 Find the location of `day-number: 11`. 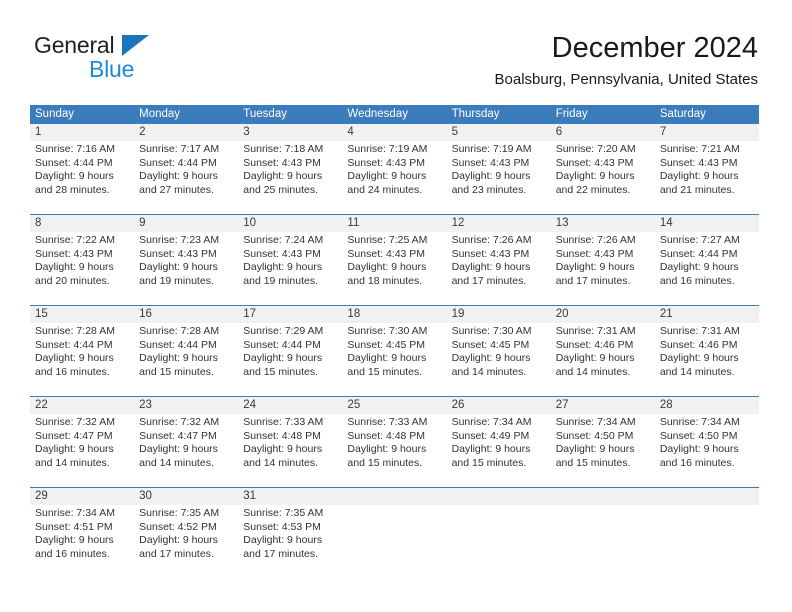

day-number: 11 is located at coordinates (353, 223).